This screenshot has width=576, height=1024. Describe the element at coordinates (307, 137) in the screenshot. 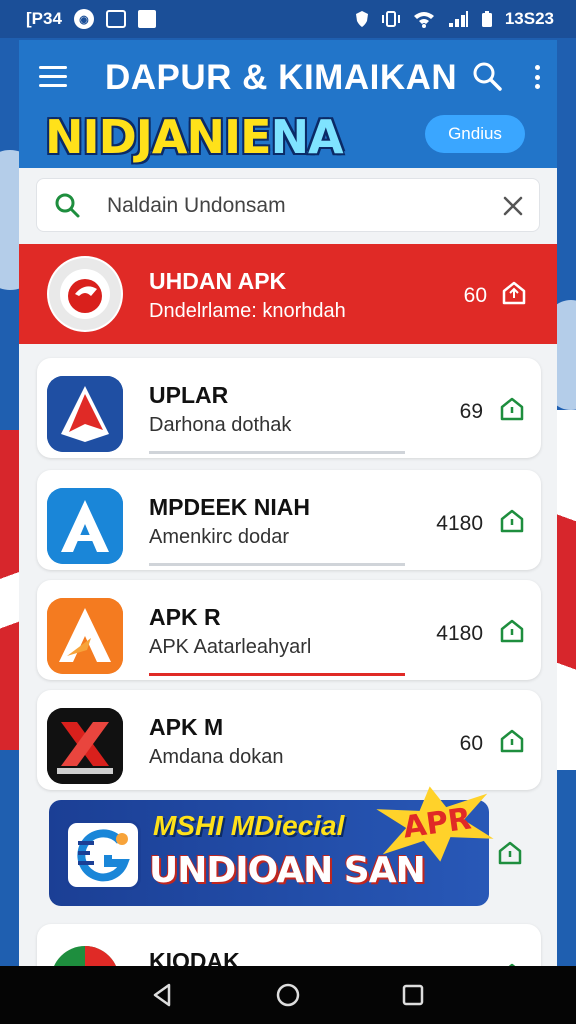

I see `banner-title-accent: NA` at that location.